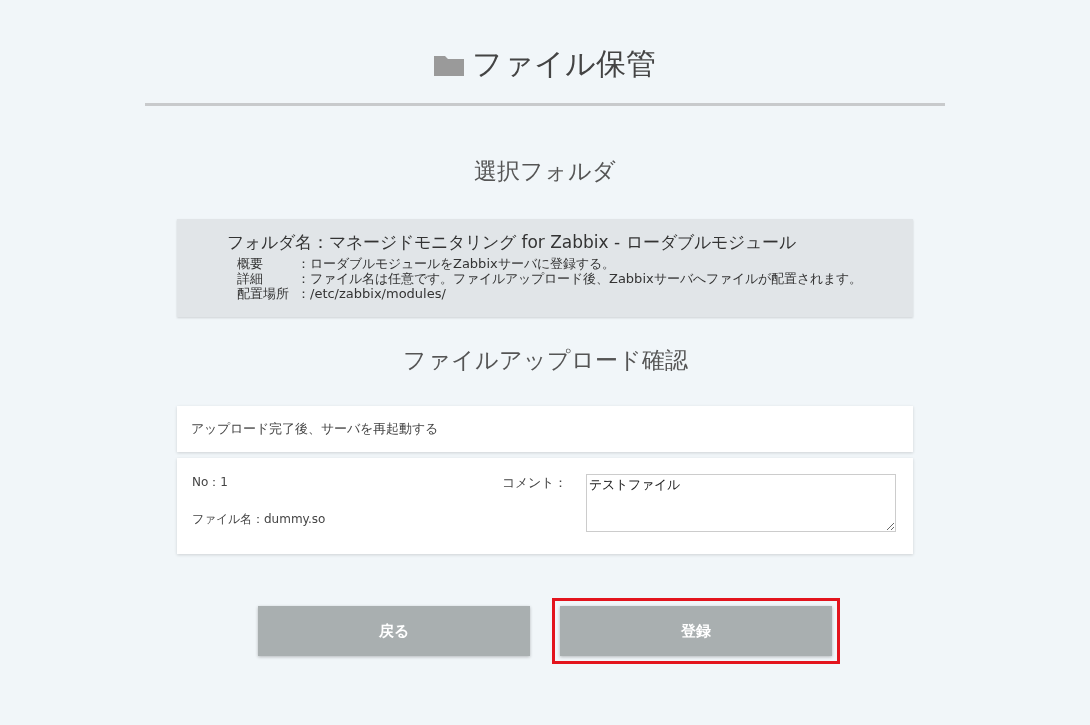 Image resolution: width=1090 pixels, height=725 pixels. What do you see at coordinates (545, 360) in the screenshot?
I see `section-heading: ファイルアップロード確認` at bounding box center [545, 360].